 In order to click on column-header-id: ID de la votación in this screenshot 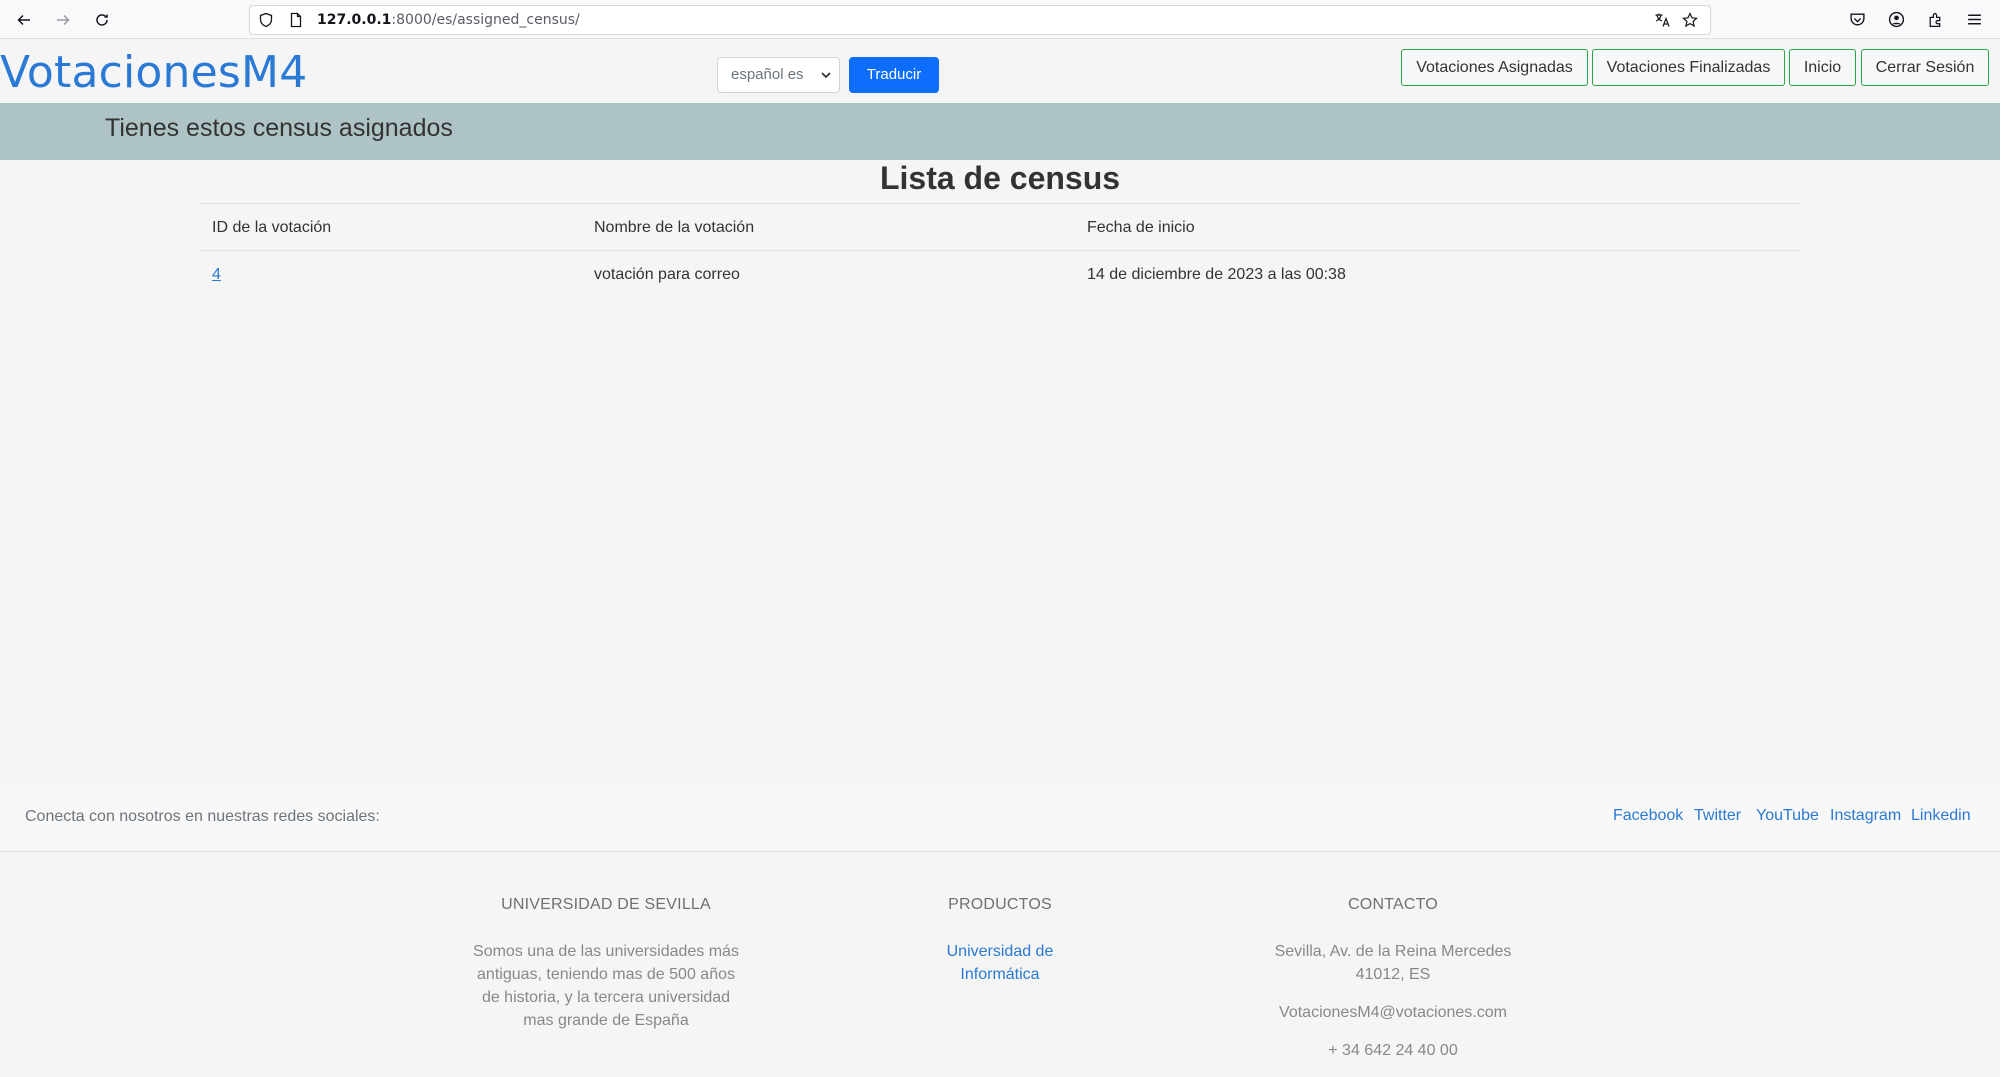, I will do `click(390, 227)`.